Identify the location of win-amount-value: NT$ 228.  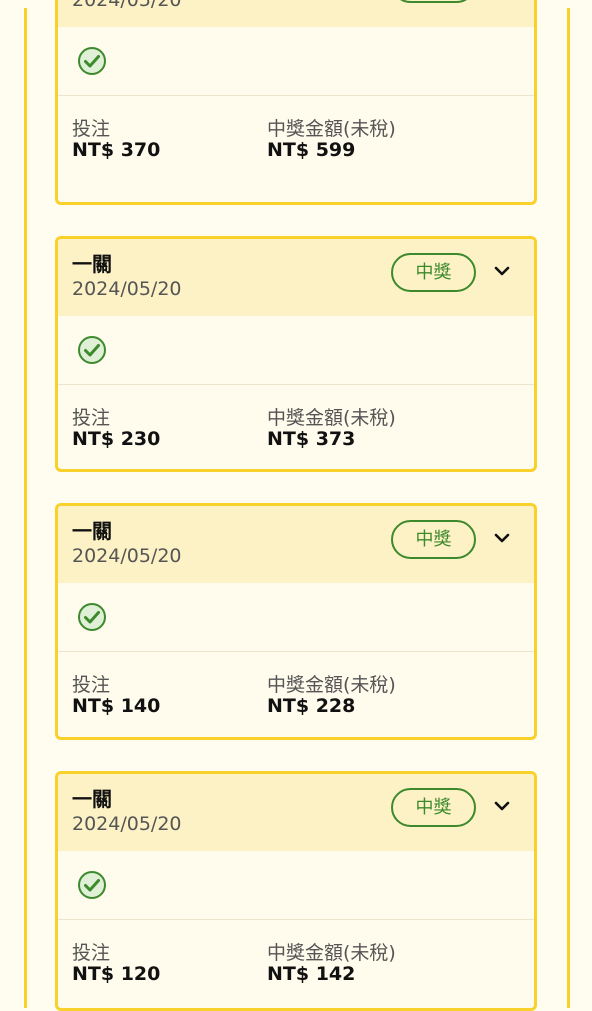
(311, 706).